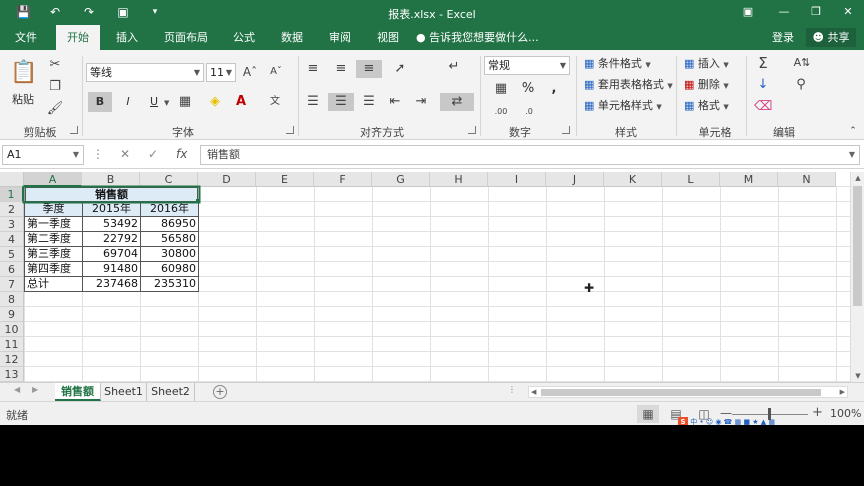  I want to click on tab-page-layout: 页面布局, so click(186, 37).